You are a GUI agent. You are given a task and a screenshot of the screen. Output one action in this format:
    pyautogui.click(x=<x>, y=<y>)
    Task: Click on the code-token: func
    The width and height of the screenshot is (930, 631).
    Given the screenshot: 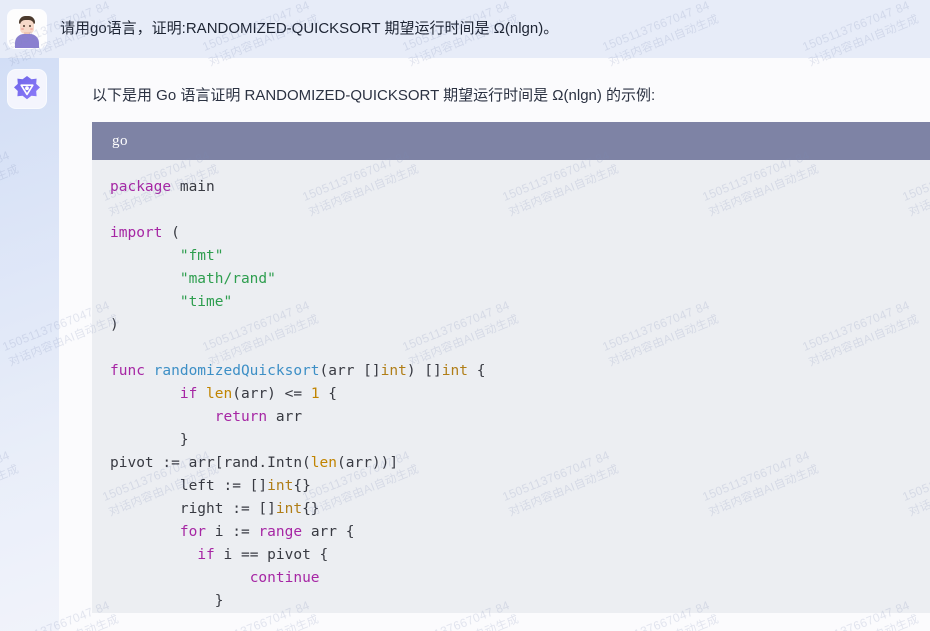 What is the action you would take?
    pyautogui.click(x=127, y=371)
    